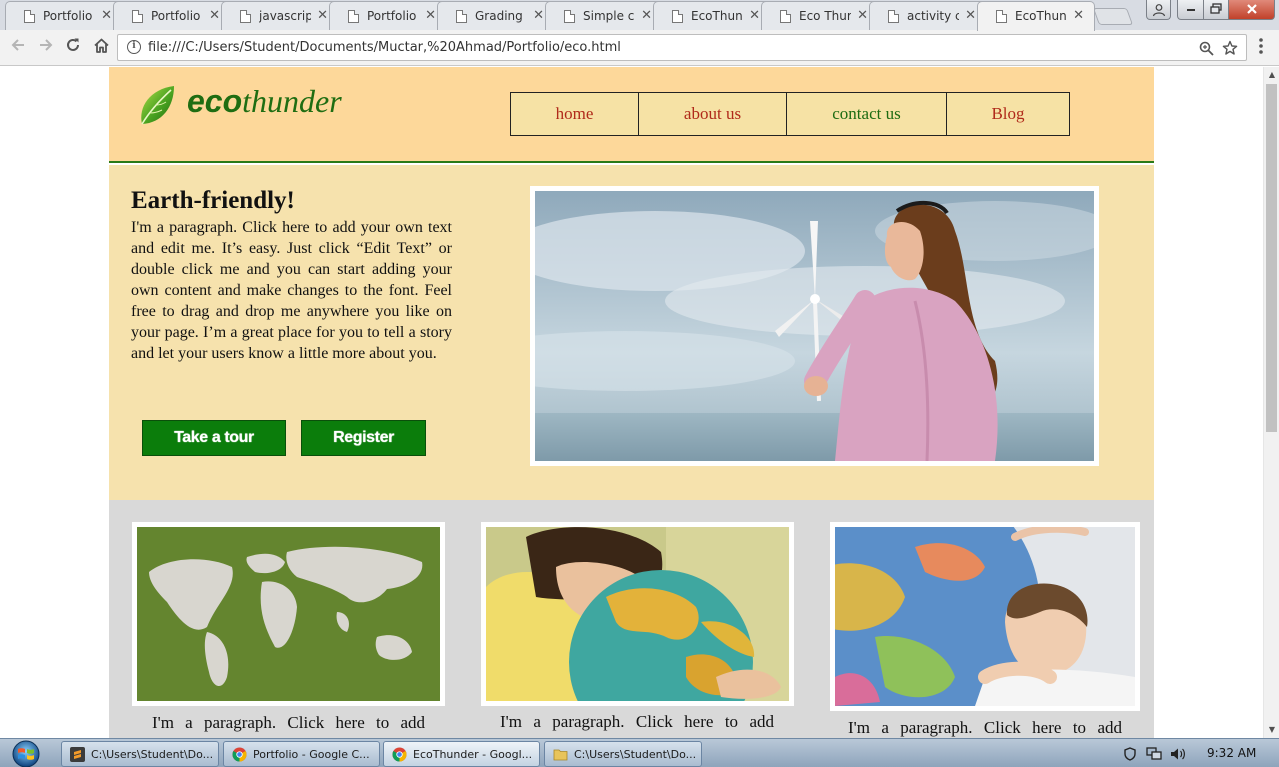  Describe the element at coordinates (288, 614) in the screenshot. I see `stone-world-map-photo` at that location.